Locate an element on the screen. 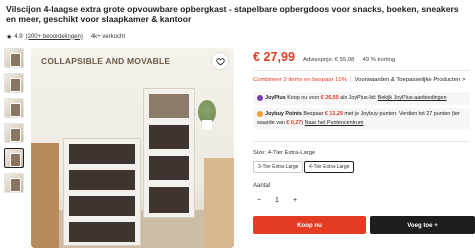  wood-table is located at coordinates (219, 203).